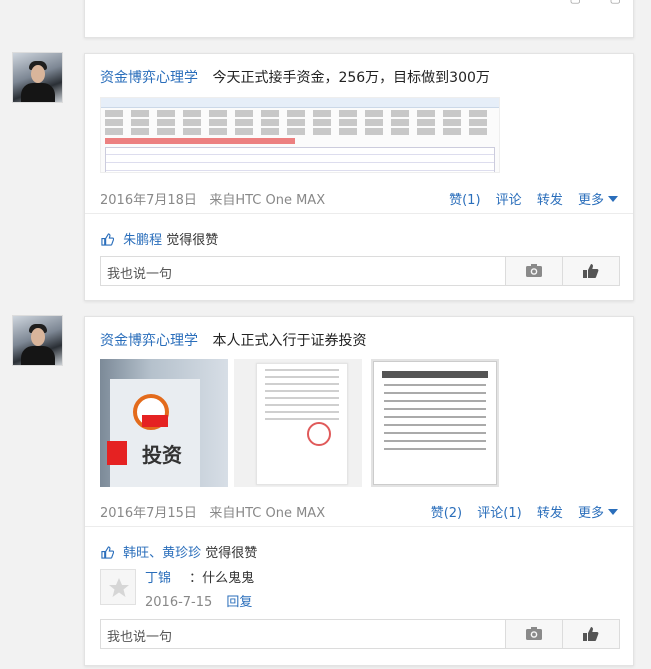 The image size is (651, 669). Describe the element at coordinates (158, 578) in the screenshot. I see `commenter-name: 丁锦` at that location.